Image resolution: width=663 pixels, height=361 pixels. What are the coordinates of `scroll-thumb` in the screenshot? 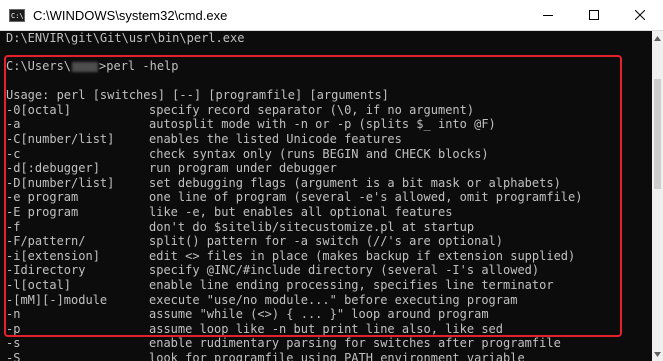 It's located at (657, 134).